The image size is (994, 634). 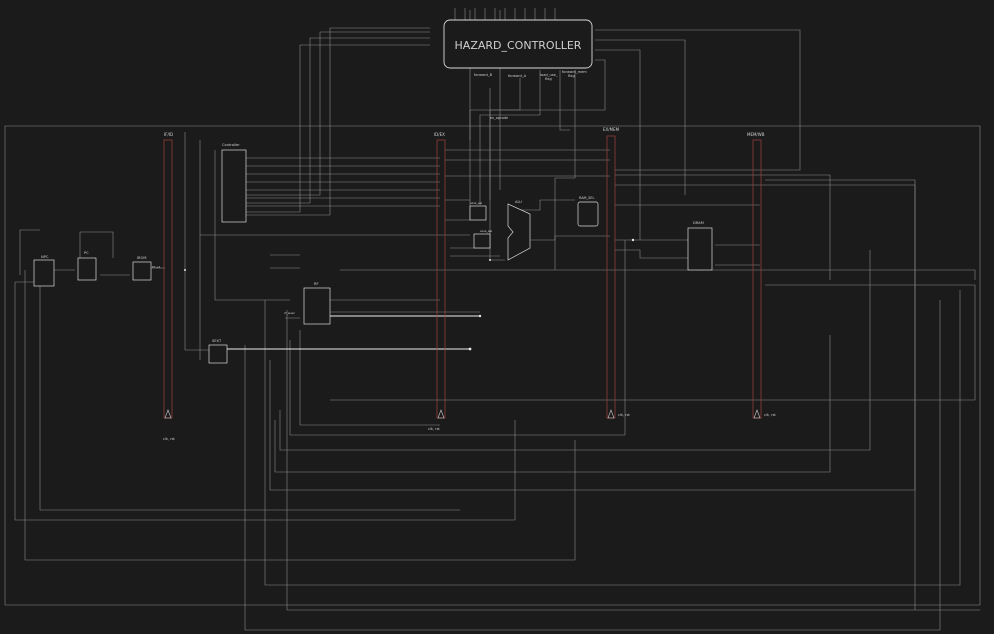 What do you see at coordinates (611, 129) in the screenshot?
I see `exmem-label: EX/MEM` at bounding box center [611, 129].